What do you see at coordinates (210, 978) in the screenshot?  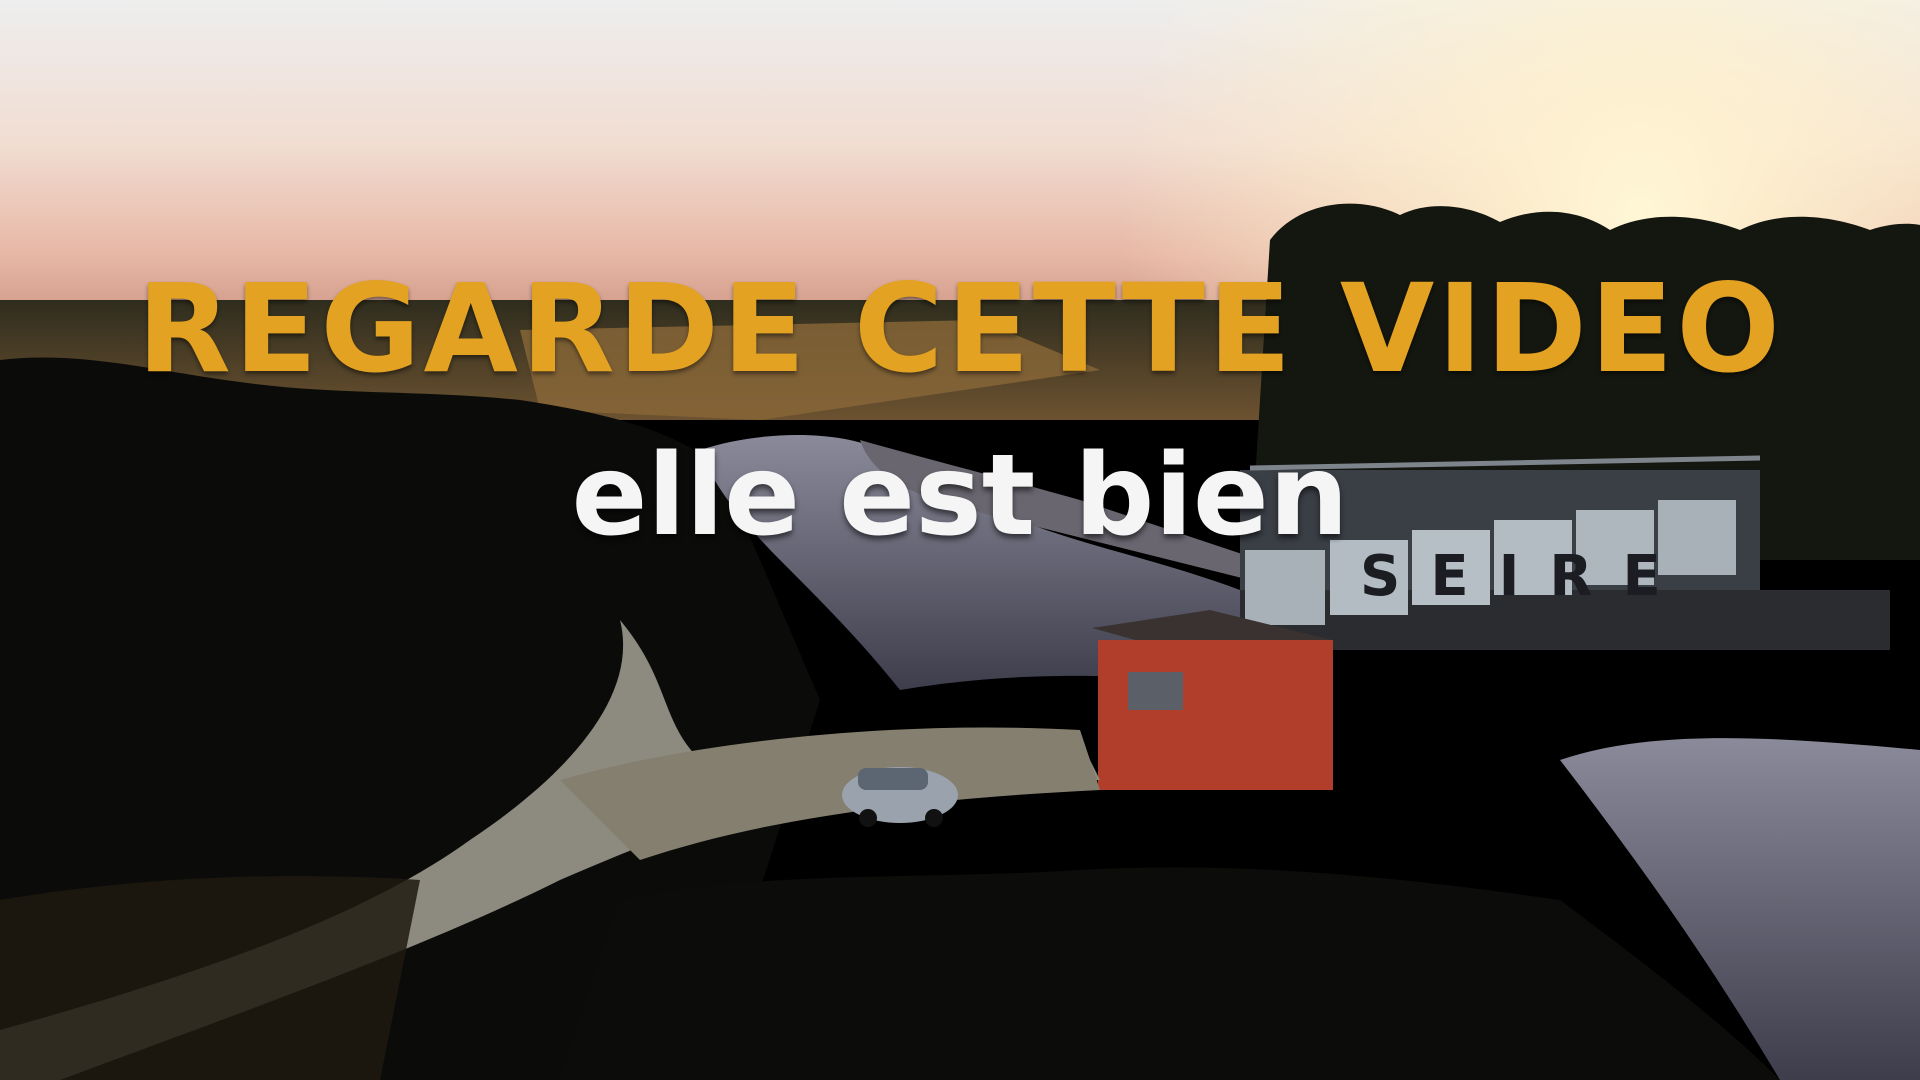 I see `dry-grass` at bounding box center [210, 978].